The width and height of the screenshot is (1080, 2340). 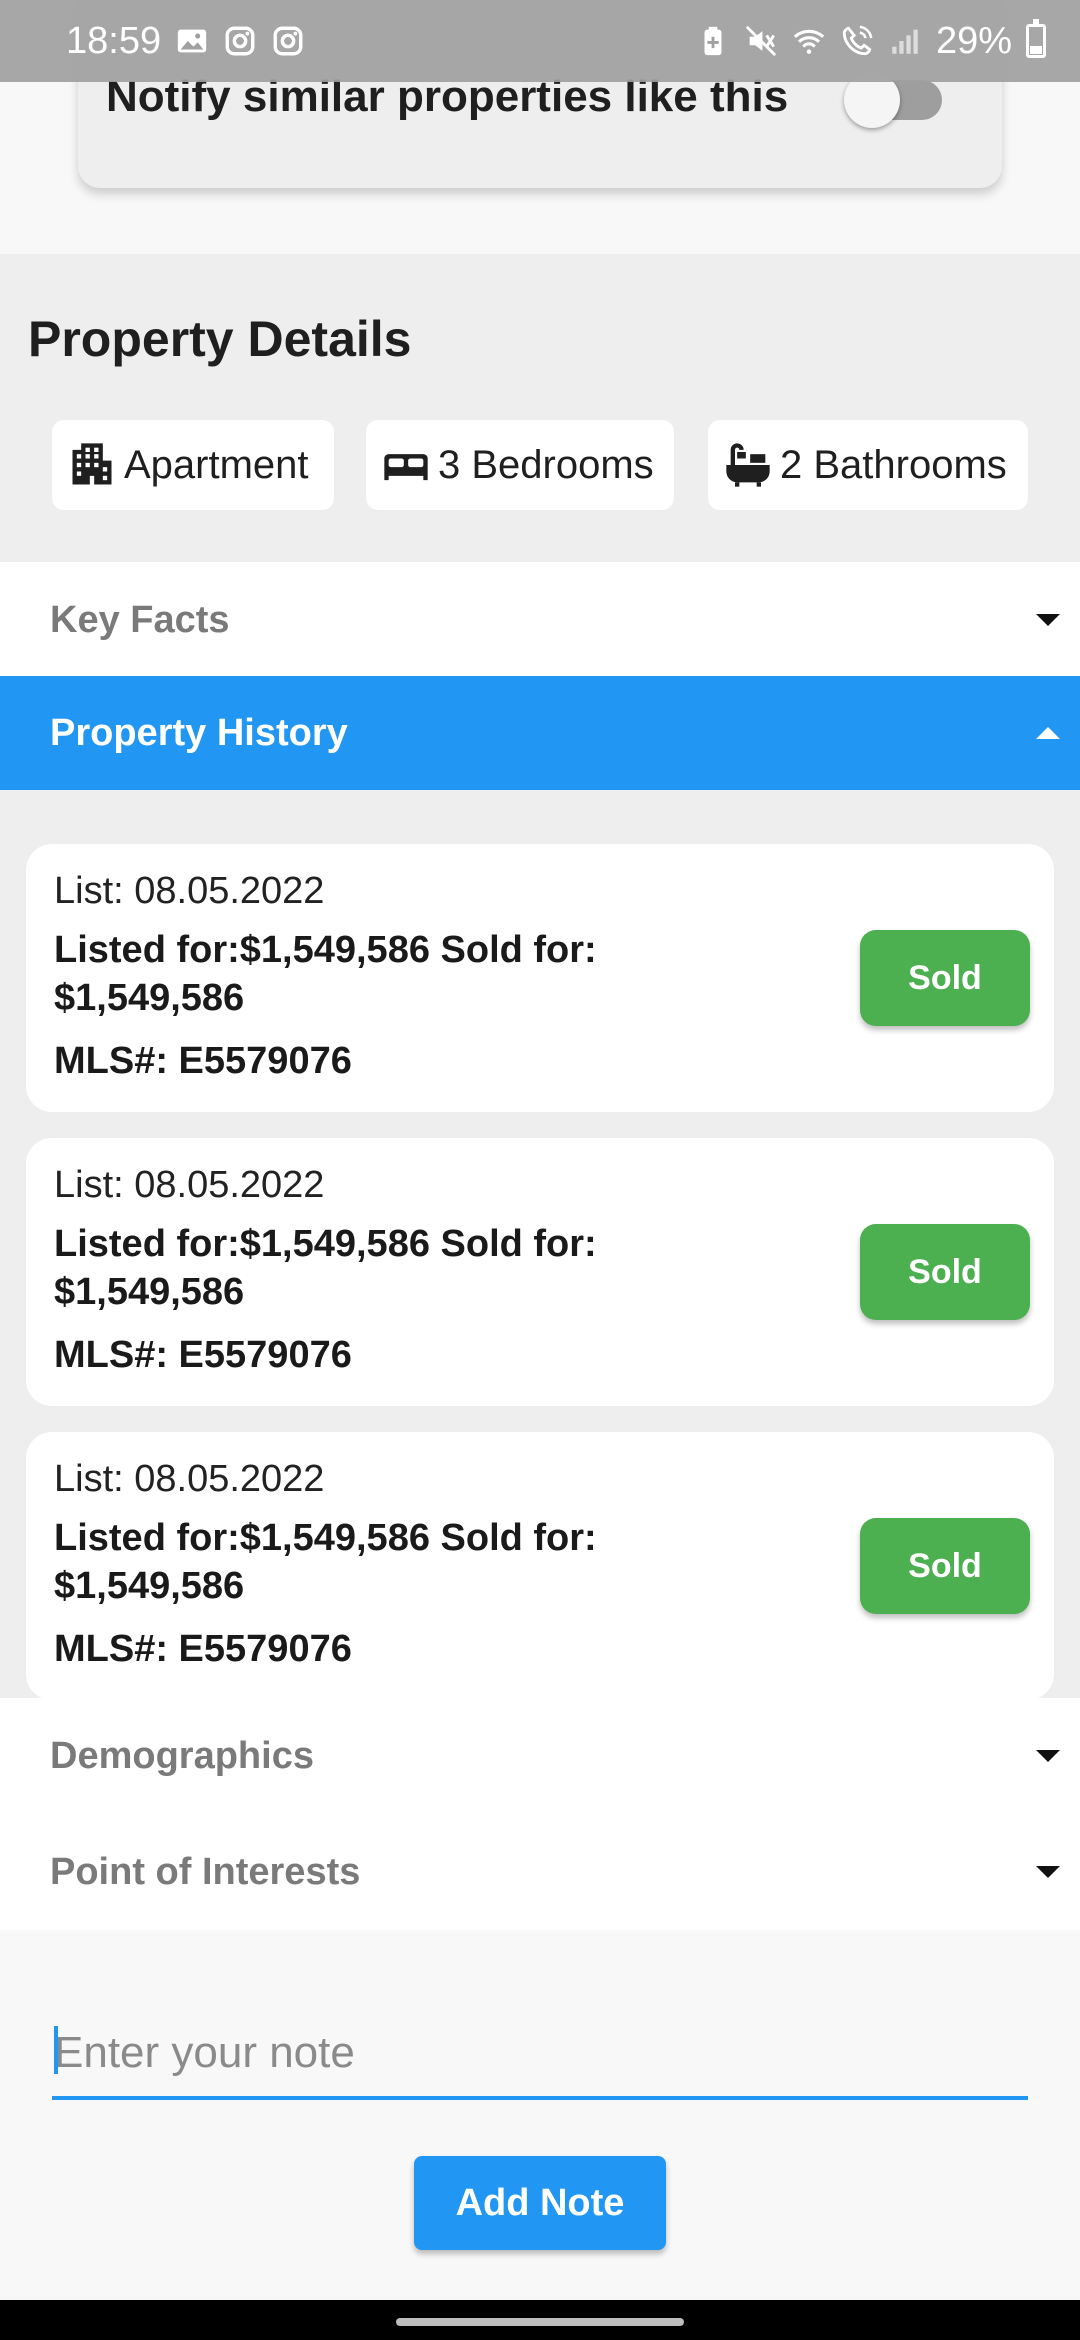 I want to click on navigation-bar, so click(x=540, y=2320).